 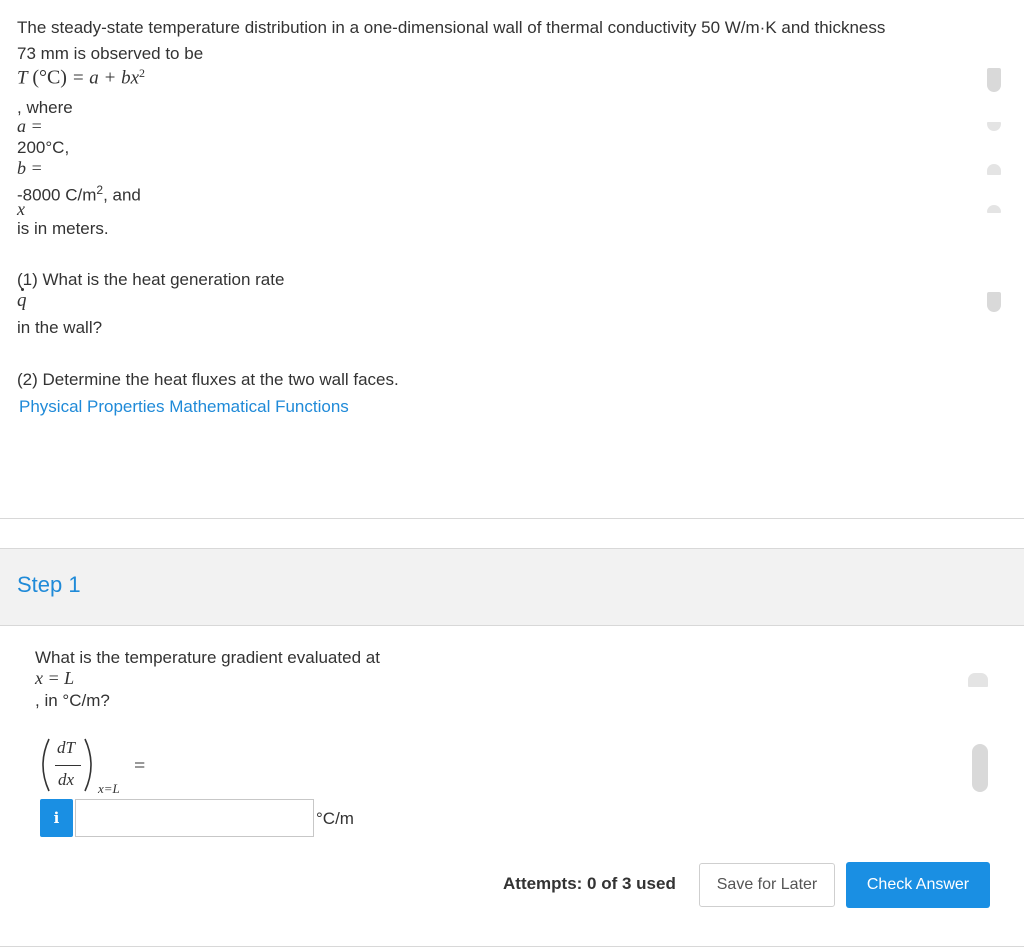 What do you see at coordinates (88, 765) in the screenshot?
I see `right-paren` at bounding box center [88, 765].